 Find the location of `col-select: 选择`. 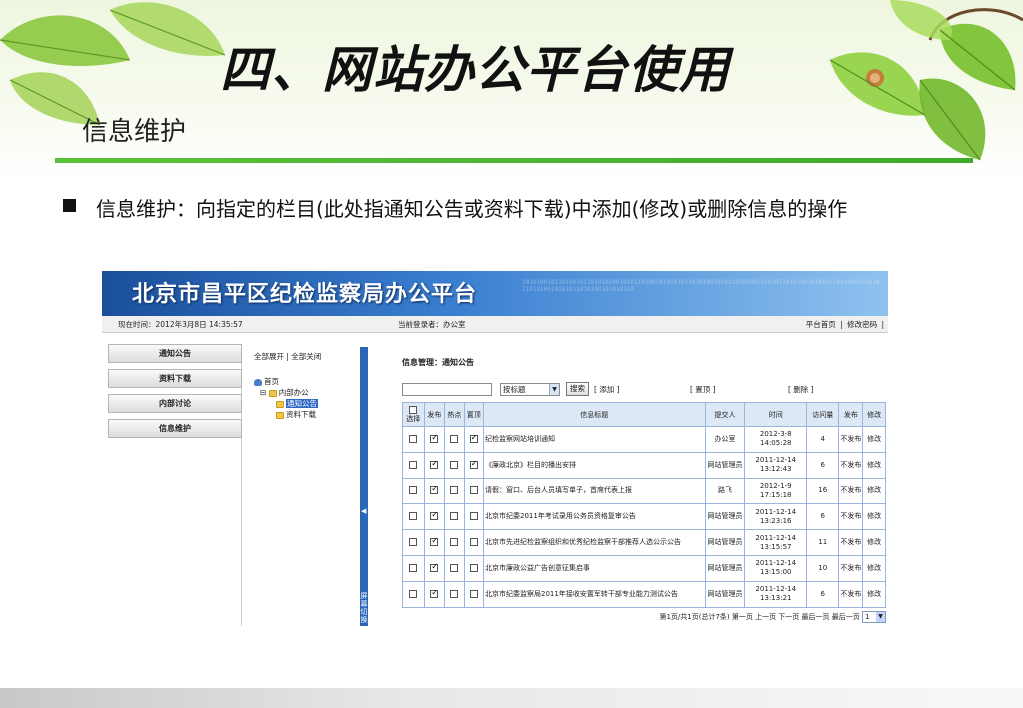

col-select: 选择 is located at coordinates (413, 414).